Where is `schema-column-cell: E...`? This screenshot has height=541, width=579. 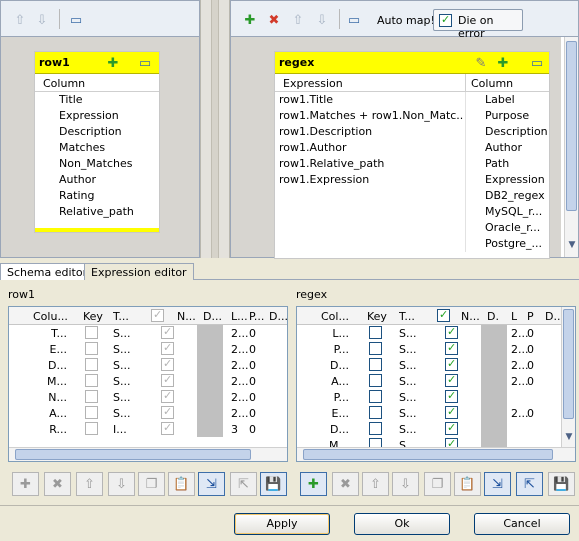
schema-column-cell: E... is located at coordinates (53, 349).